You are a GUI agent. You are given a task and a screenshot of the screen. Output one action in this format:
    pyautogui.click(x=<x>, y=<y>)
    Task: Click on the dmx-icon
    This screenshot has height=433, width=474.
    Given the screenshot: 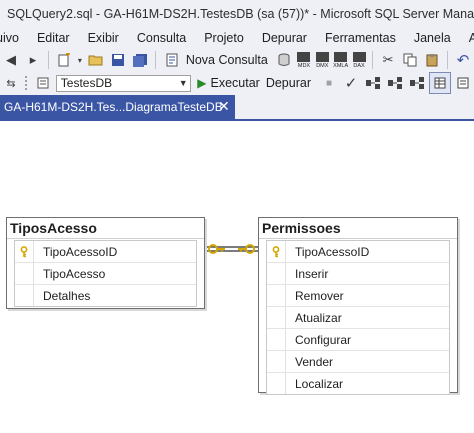 What is the action you would take?
    pyautogui.click(x=322, y=56)
    